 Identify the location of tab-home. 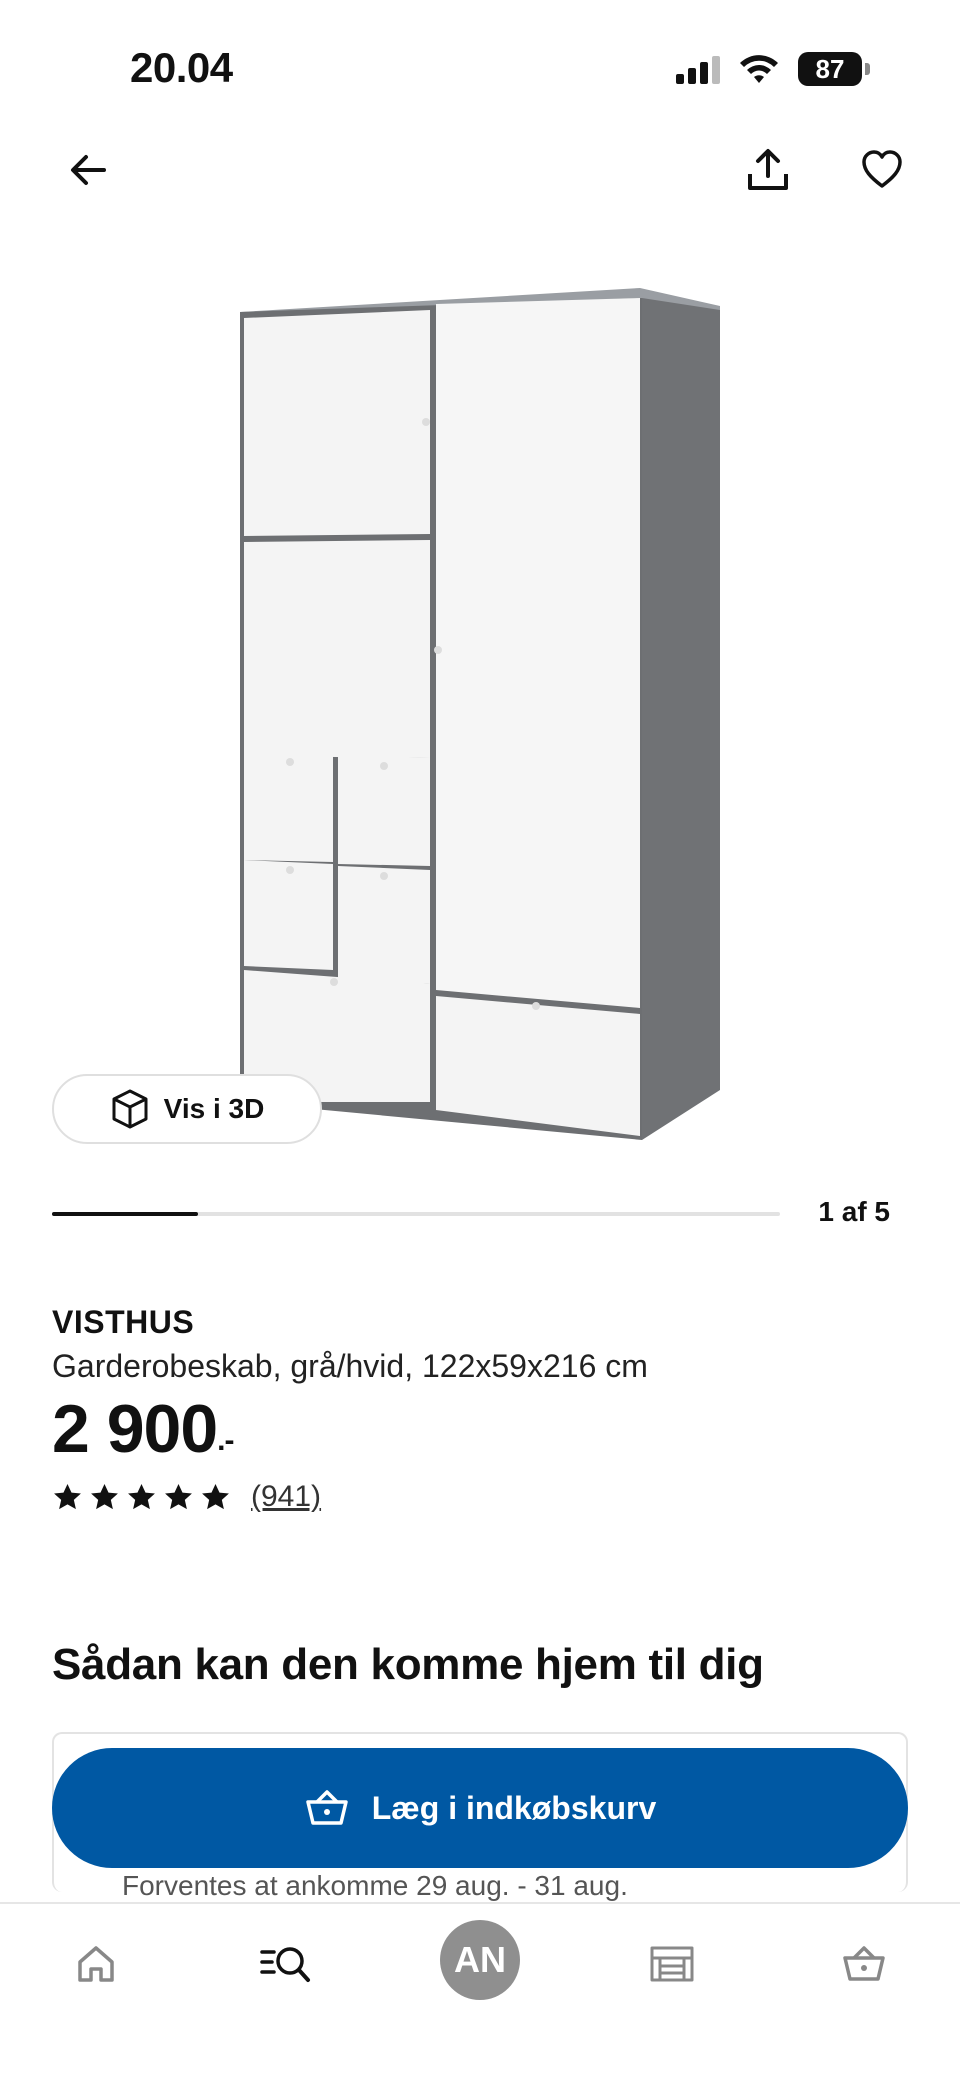
(96, 1964).